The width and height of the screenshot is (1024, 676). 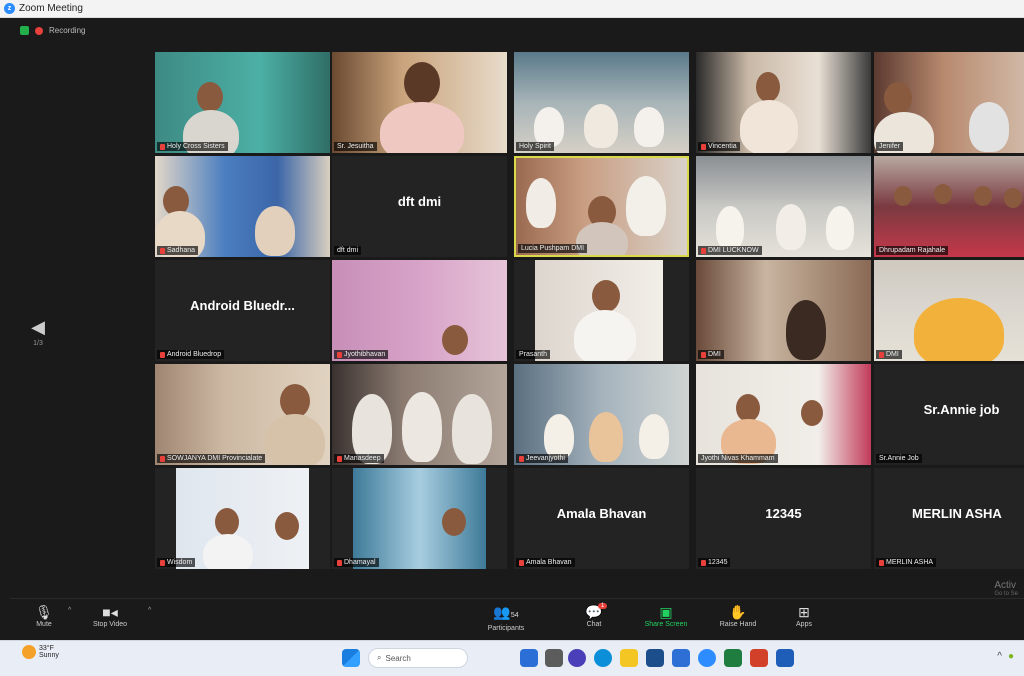 I want to click on stop-video-button: ■◂ Stop Video, so click(x=110, y=615).